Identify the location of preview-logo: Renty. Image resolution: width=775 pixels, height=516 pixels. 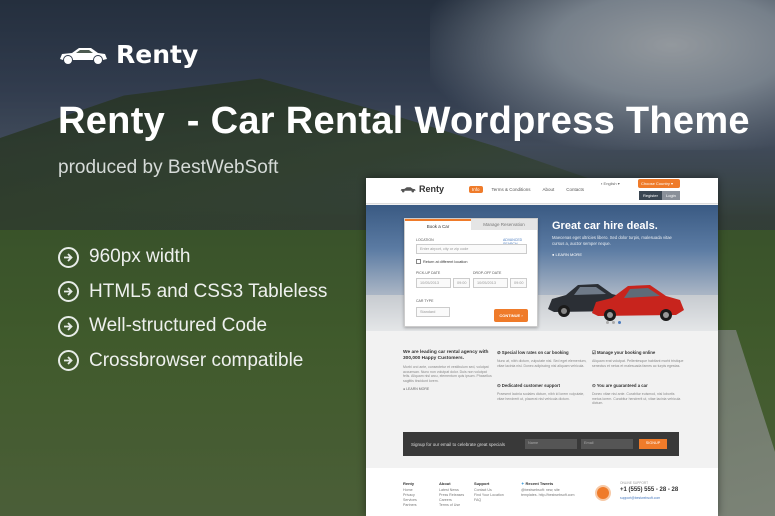
(422, 189).